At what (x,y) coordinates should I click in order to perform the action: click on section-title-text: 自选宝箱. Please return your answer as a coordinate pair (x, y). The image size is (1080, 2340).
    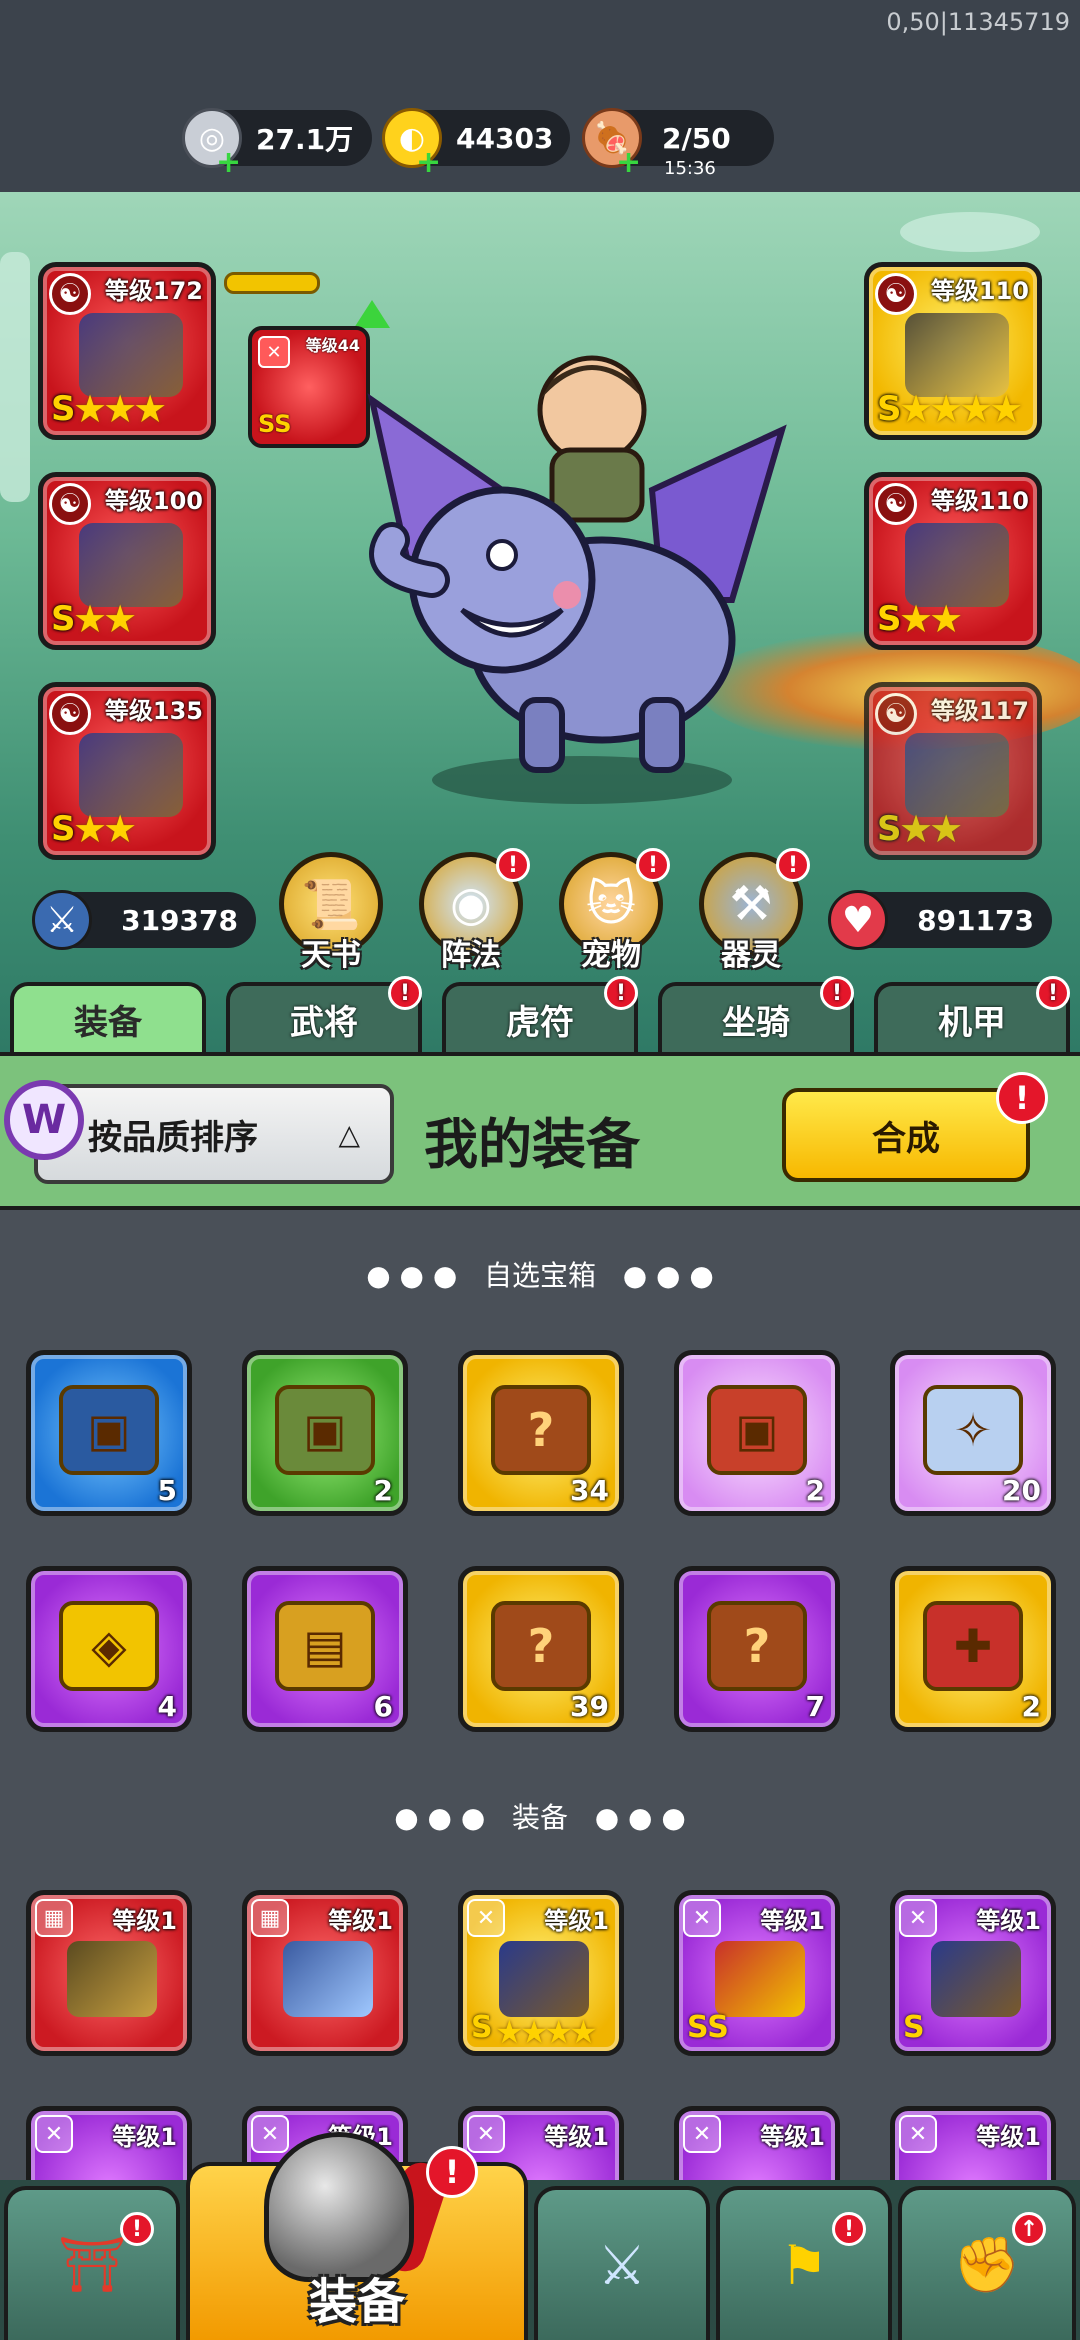
    Looking at the image, I should click on (539, 1275).